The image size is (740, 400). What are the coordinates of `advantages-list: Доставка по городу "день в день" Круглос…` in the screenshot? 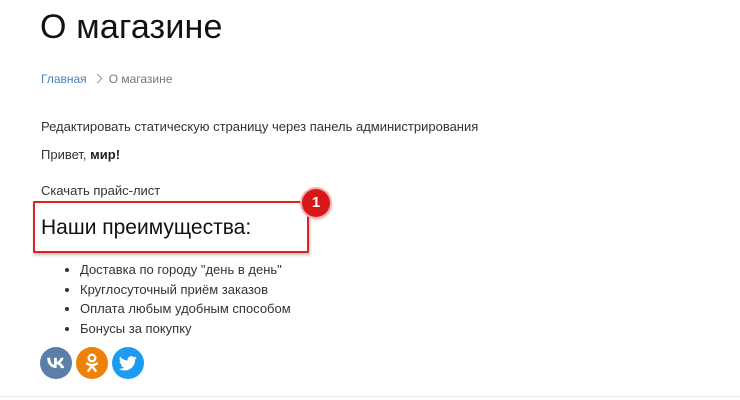 It's located at (176, 299).